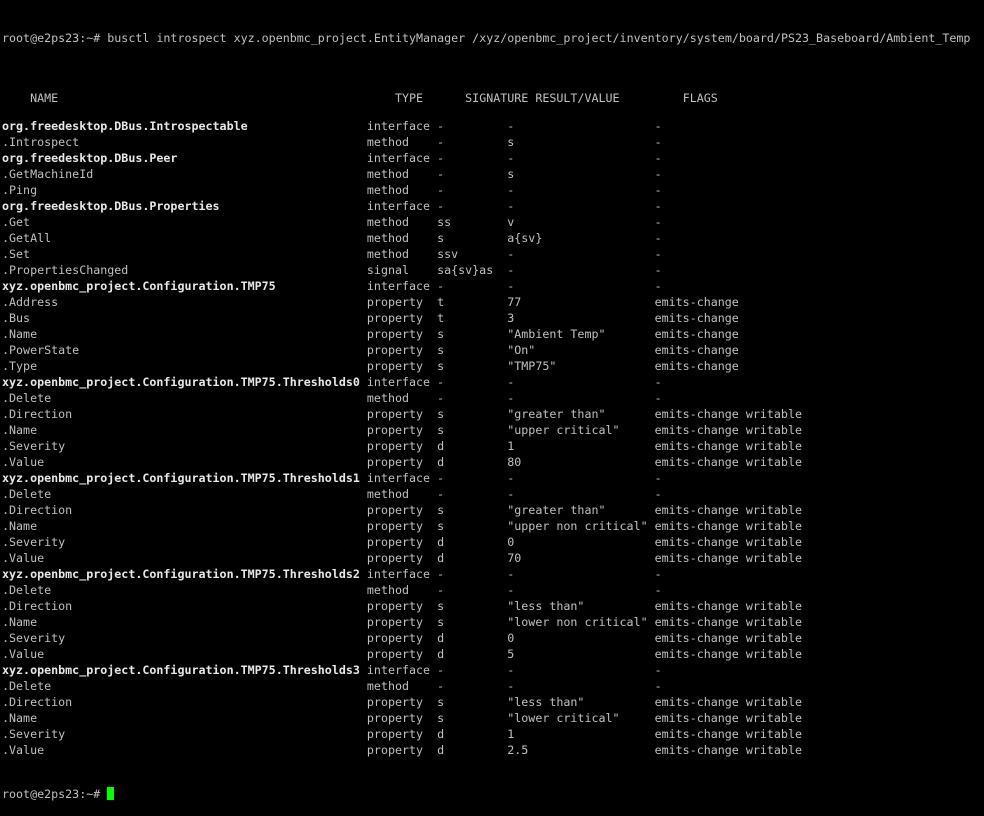  I want to click on cell-name: .Set, so click(16, 254).